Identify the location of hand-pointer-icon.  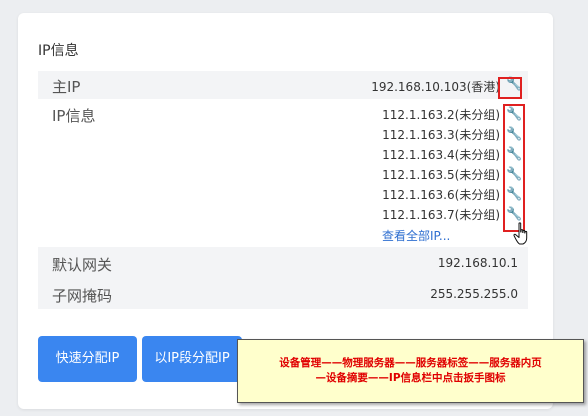
(520, 233).